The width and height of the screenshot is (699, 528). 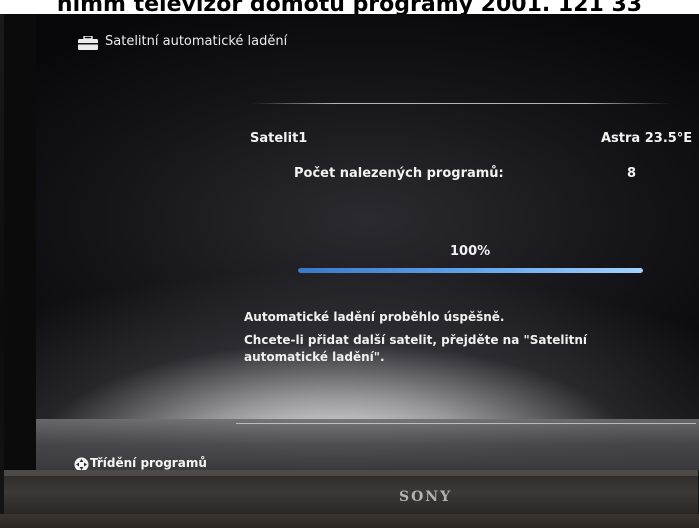 I want to click on satellite-name: Satelit1, so click(x=279, y=138).